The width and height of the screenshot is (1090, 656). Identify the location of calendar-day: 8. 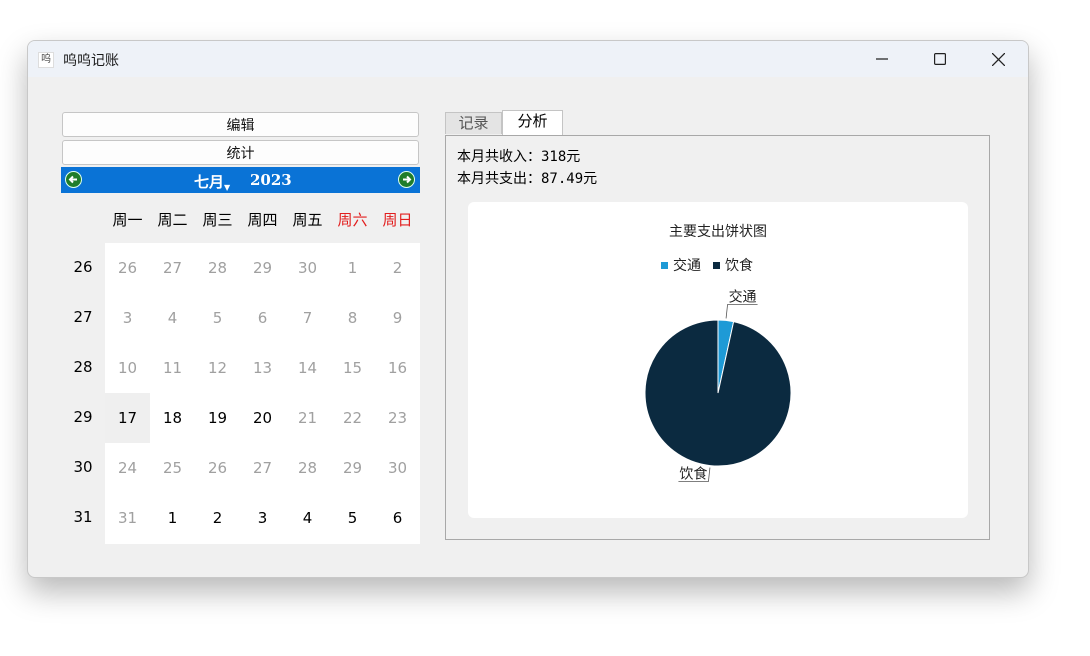
(352, 318).